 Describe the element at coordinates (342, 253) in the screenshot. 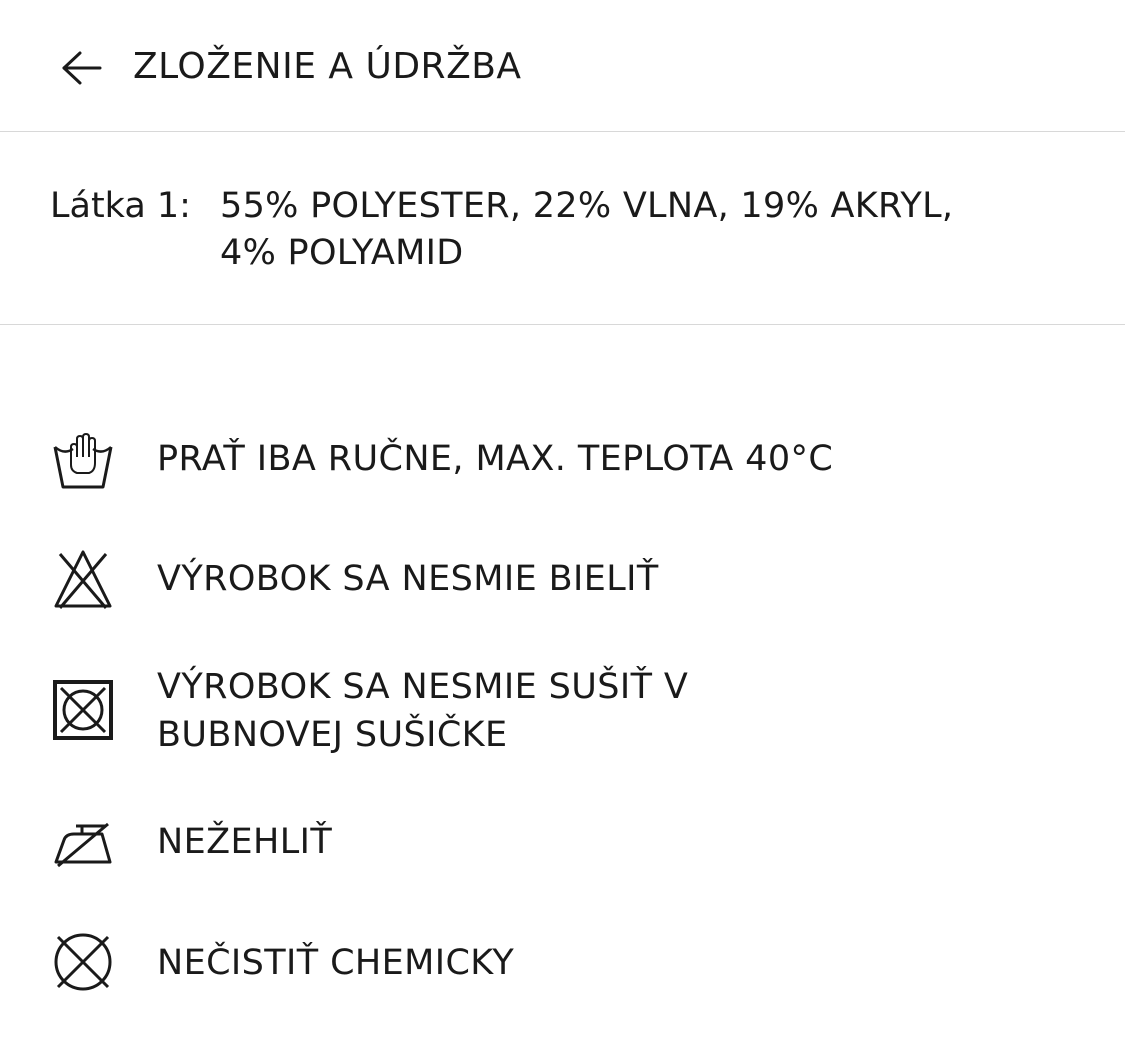

I see `fabric-composition-line-2: 4% POLYAMID` at that location.